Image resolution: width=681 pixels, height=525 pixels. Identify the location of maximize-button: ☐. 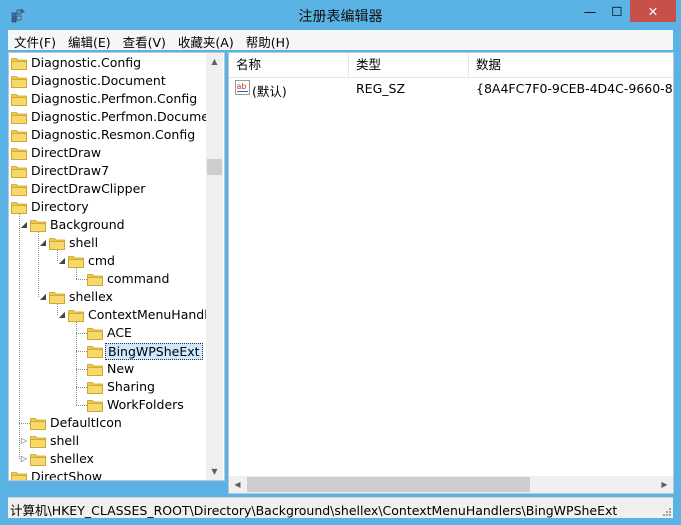
(617, 11).